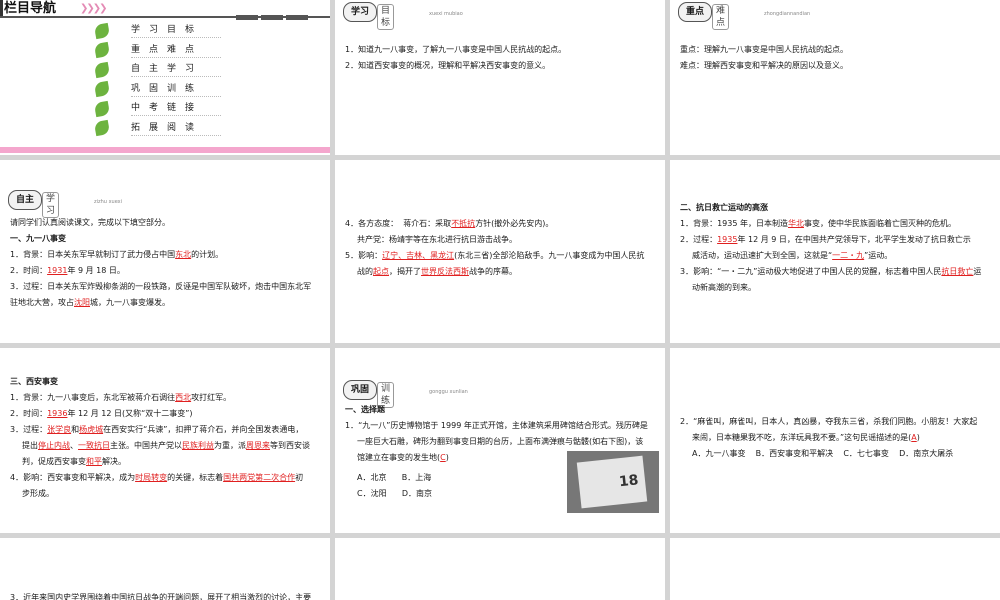  What do you see at coordinates (437, 239) in the screenshot?
I see `text-line: 共产党：杨靖宇等在东北进行抗日游击战争。` at bounding box center [437, 239].